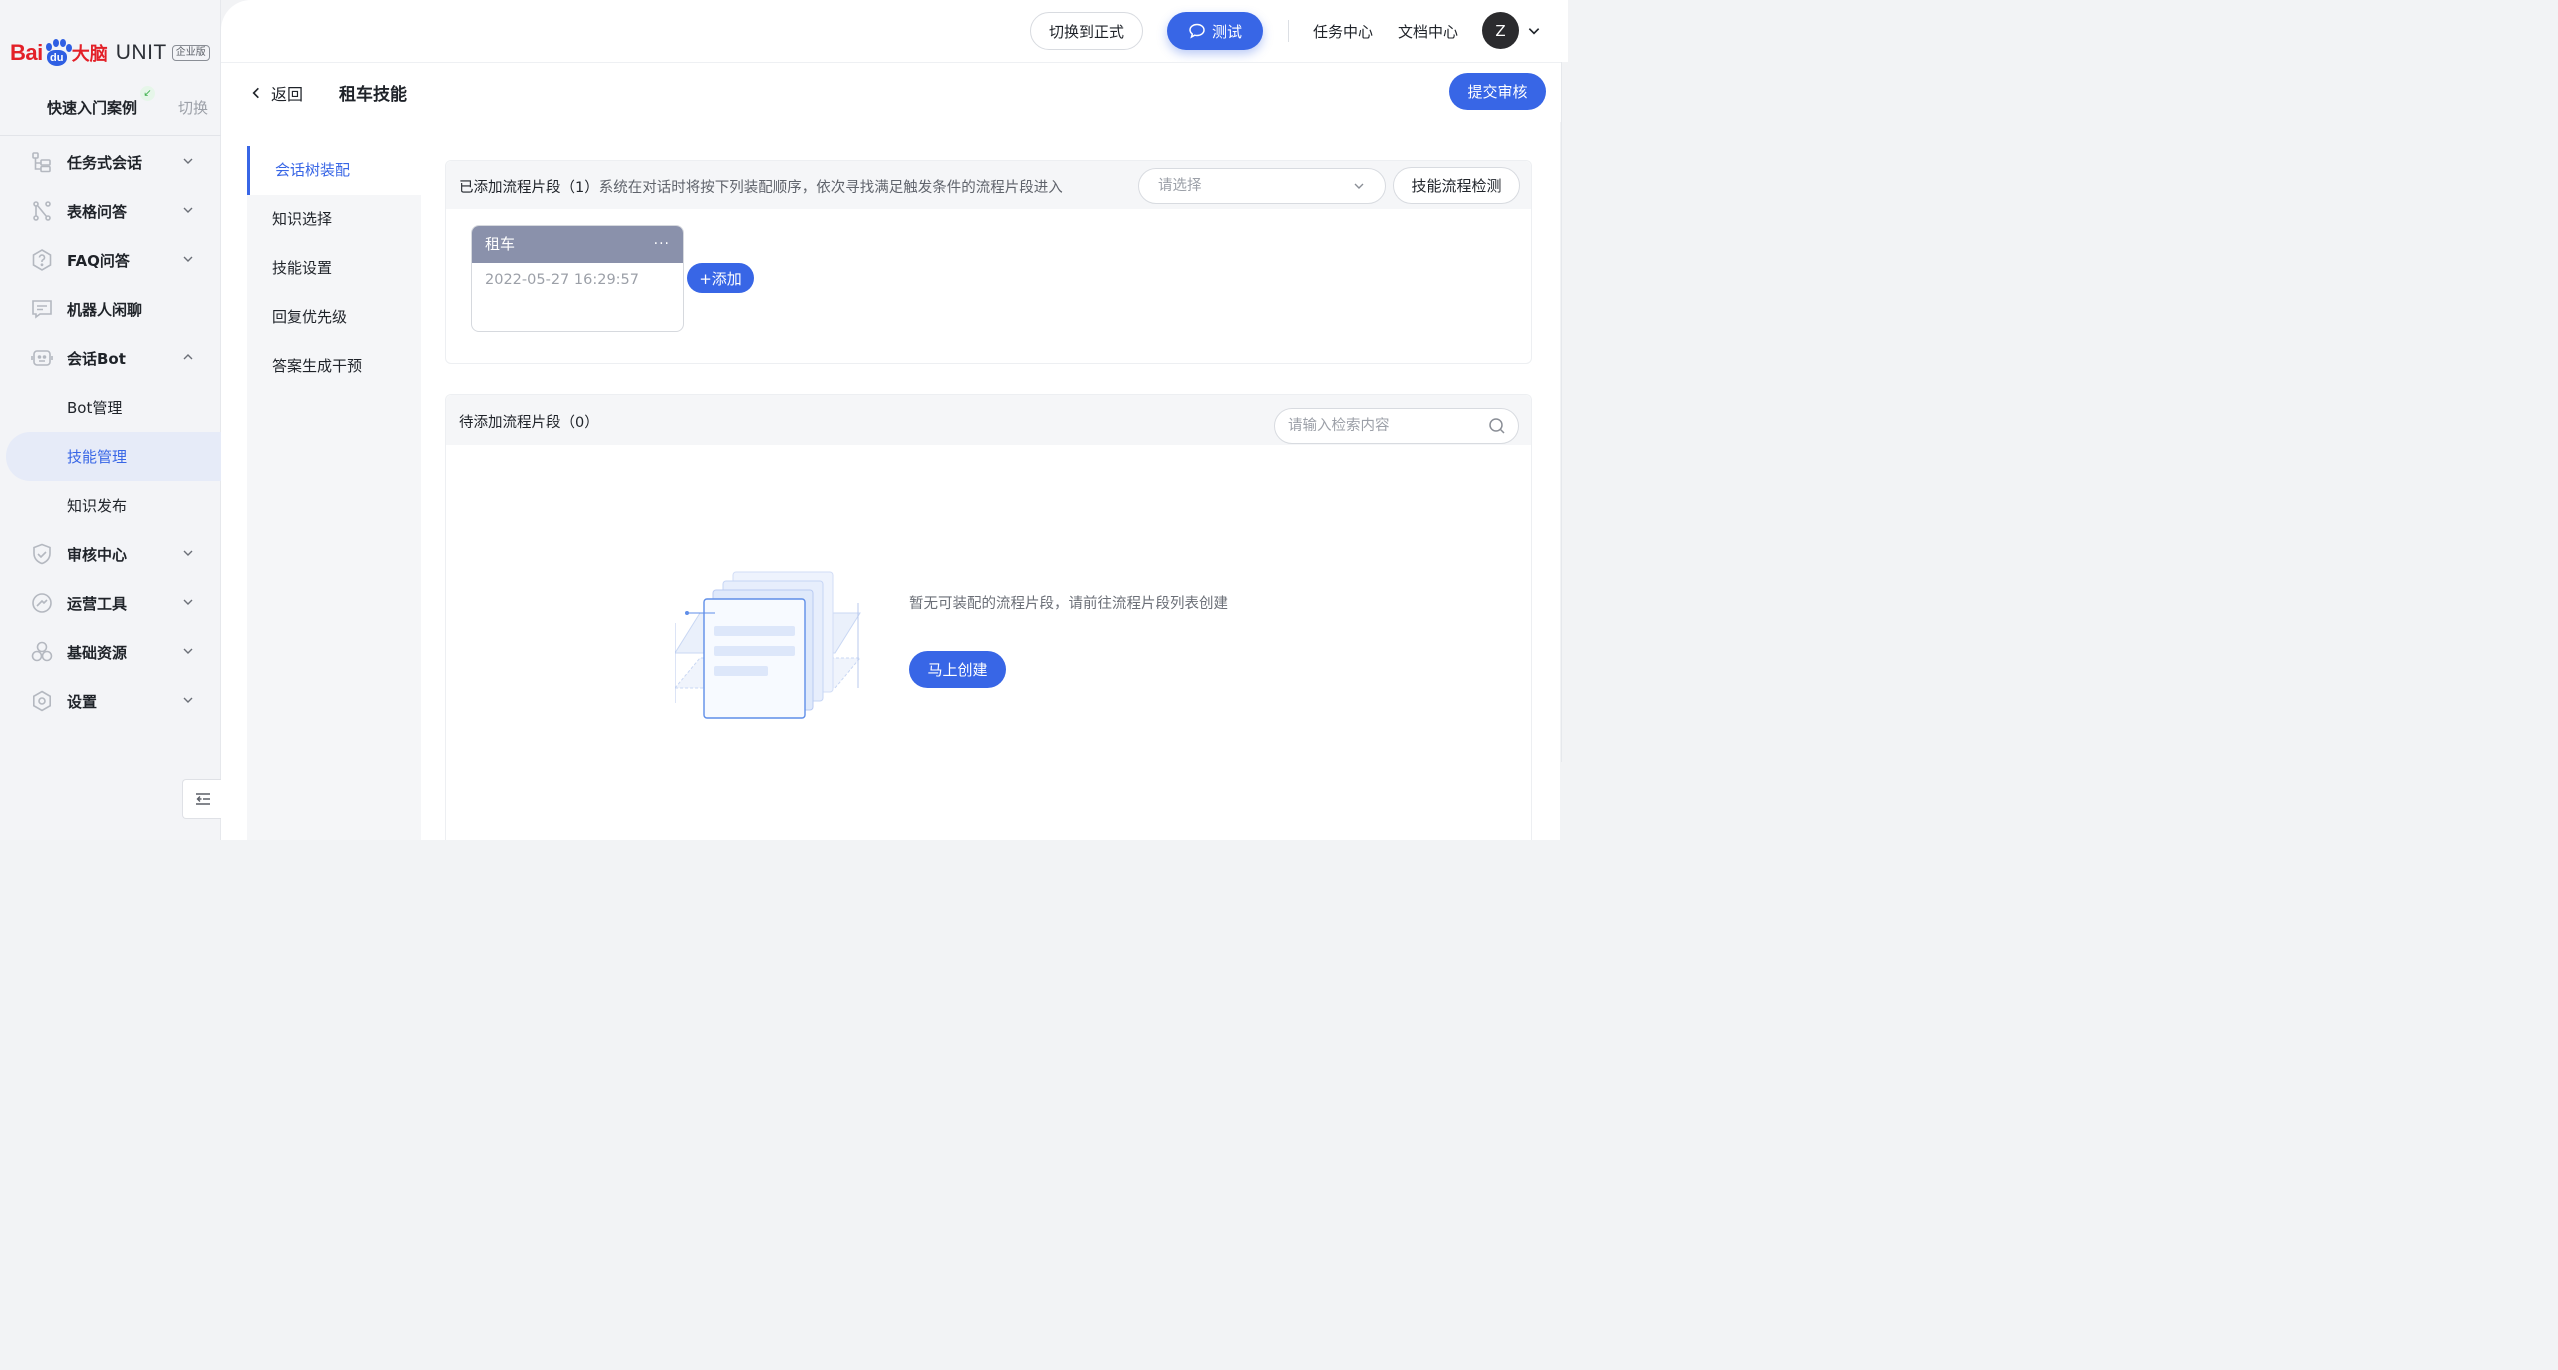 The width and height of the screenshot is (2558, 1370). What do you see at coordinates (334, 170) in the screenshot?
I see `tab-dialog-tree-assembly: 会话树装配` at bounding box center [334, 170].